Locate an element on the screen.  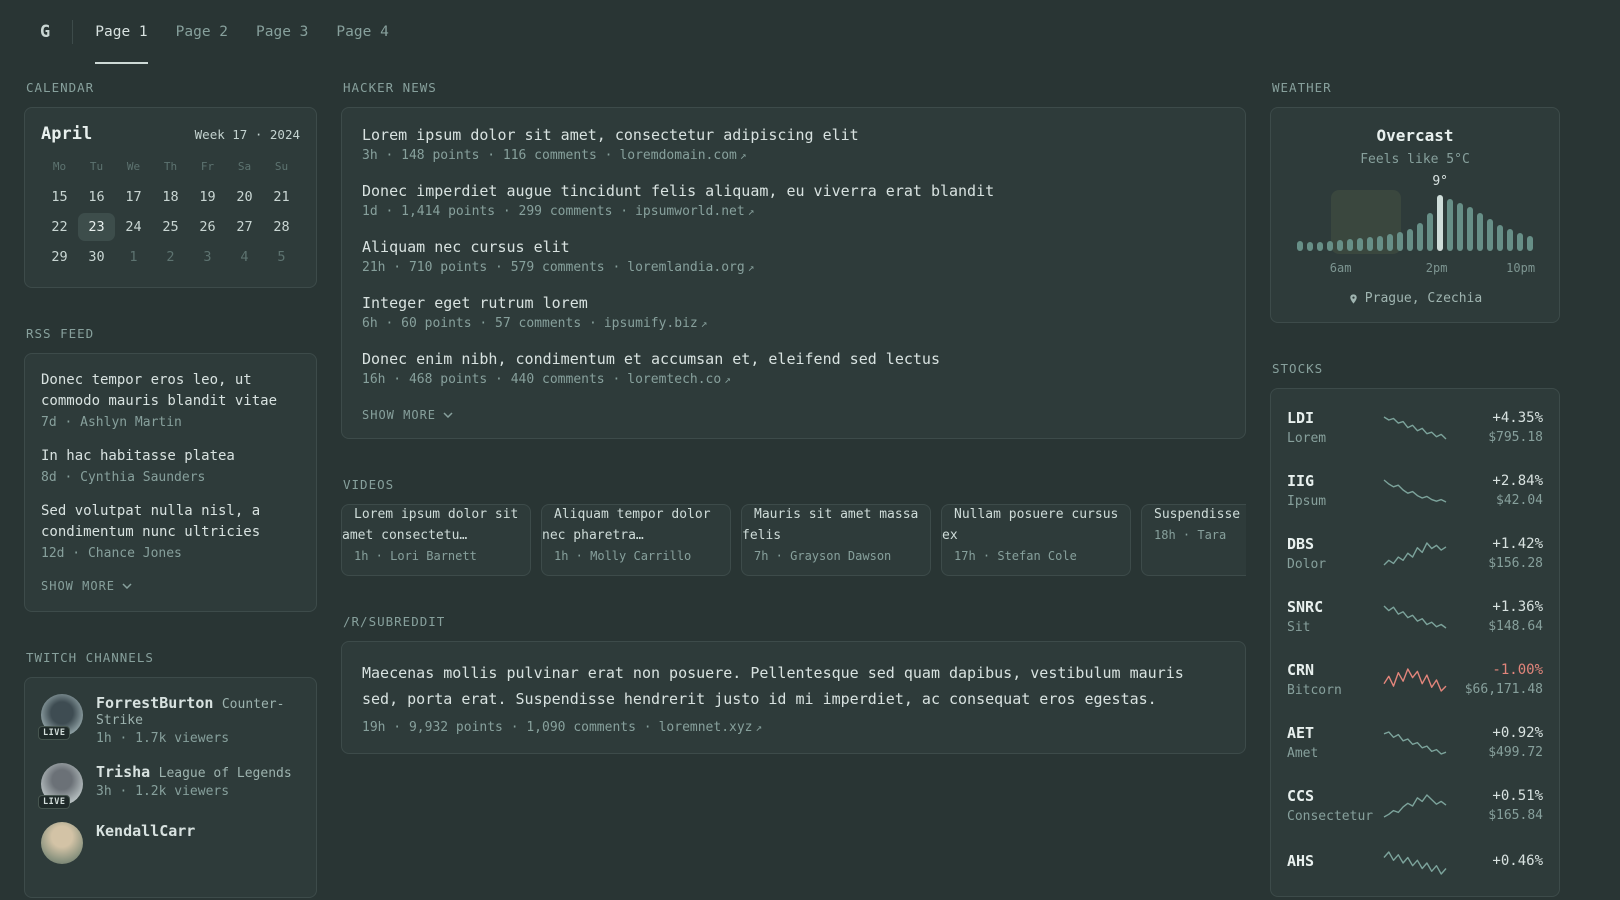
channel-name: Trisha is located at coordinates (123, 772).